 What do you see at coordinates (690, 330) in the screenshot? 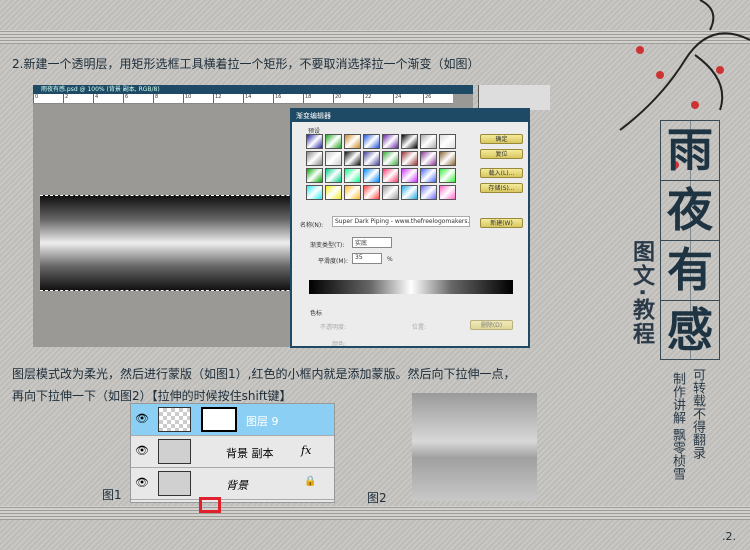
I see `logo-char: 感` at bounding box center [690, 330].